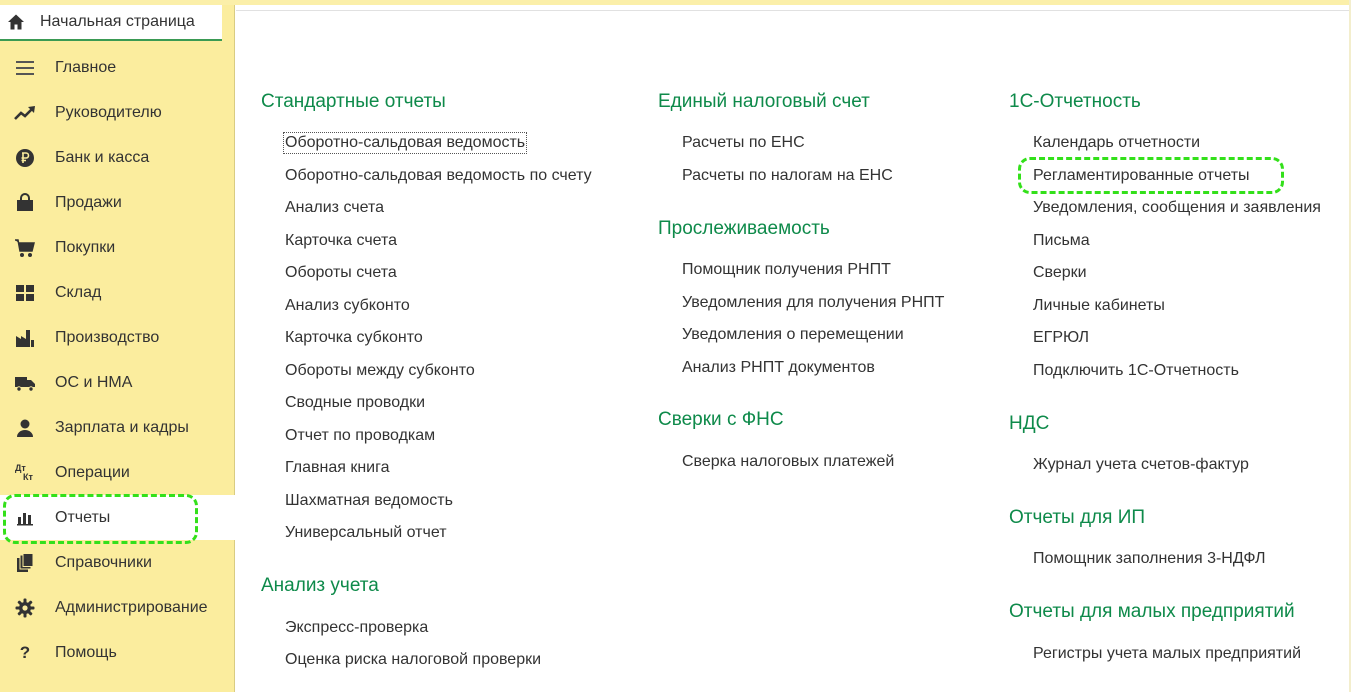 This screenshot has width=1351, height=692. I want to click on trend-icon, so click(25, 113).